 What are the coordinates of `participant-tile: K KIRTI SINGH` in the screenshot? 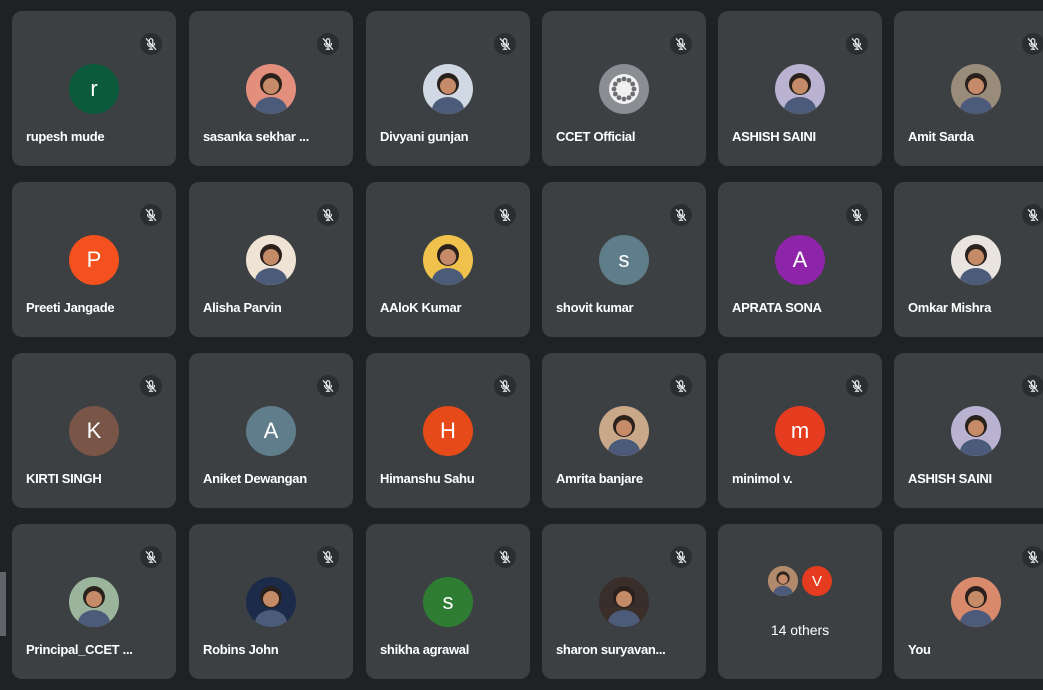 It's located at (94, 430).